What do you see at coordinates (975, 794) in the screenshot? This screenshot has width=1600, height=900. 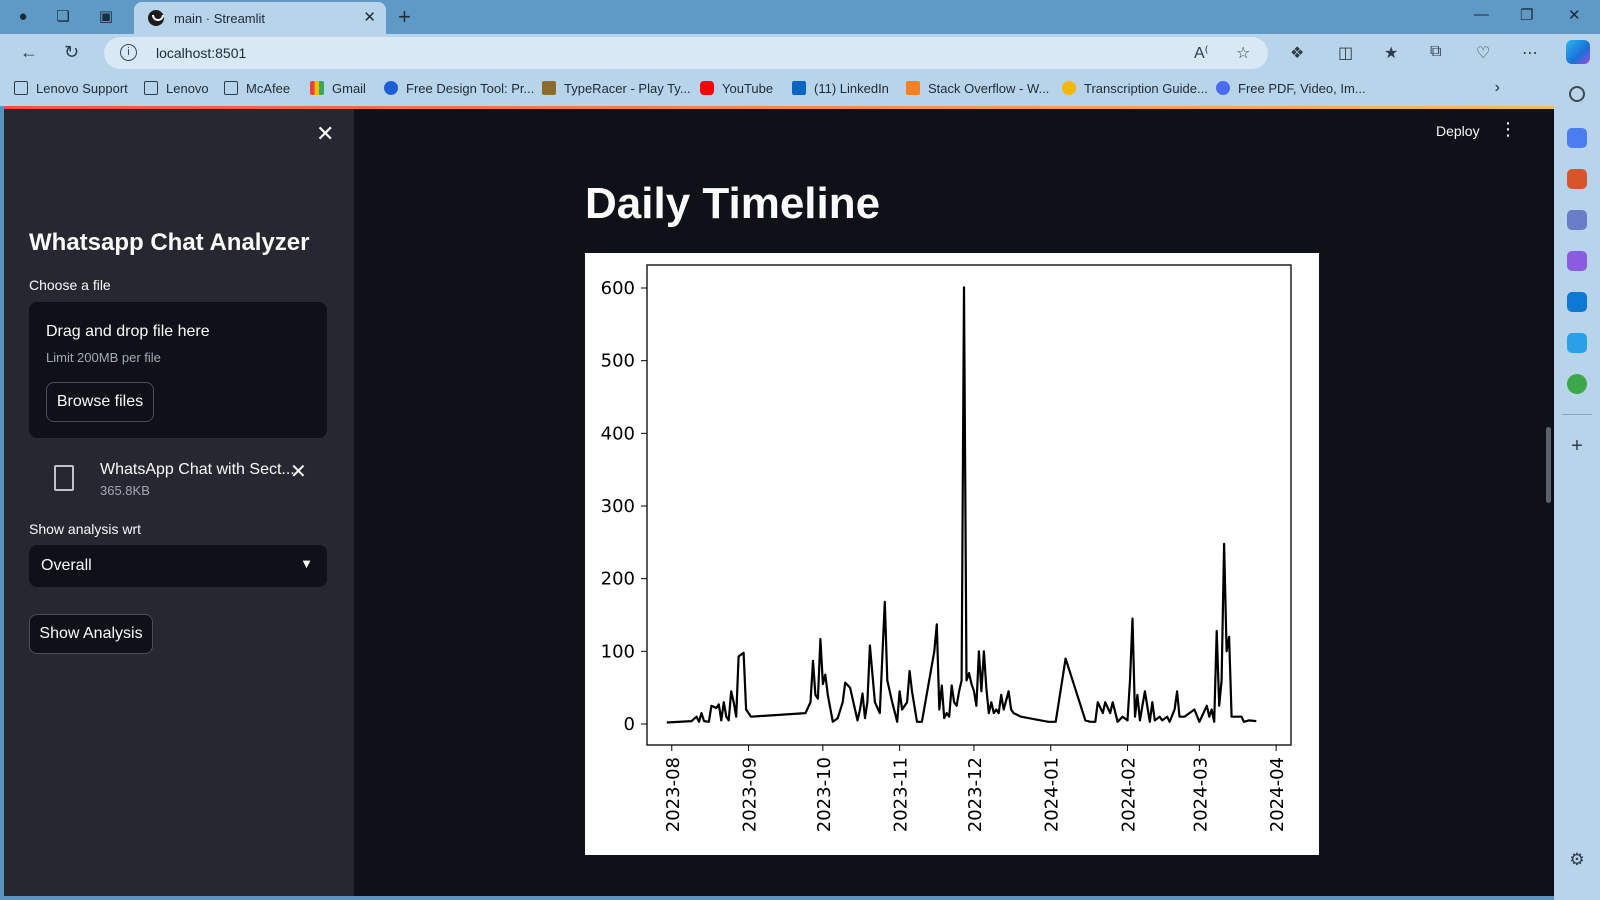 I see `x-tick-label: 2023-12` at bounding box center [975, 794].